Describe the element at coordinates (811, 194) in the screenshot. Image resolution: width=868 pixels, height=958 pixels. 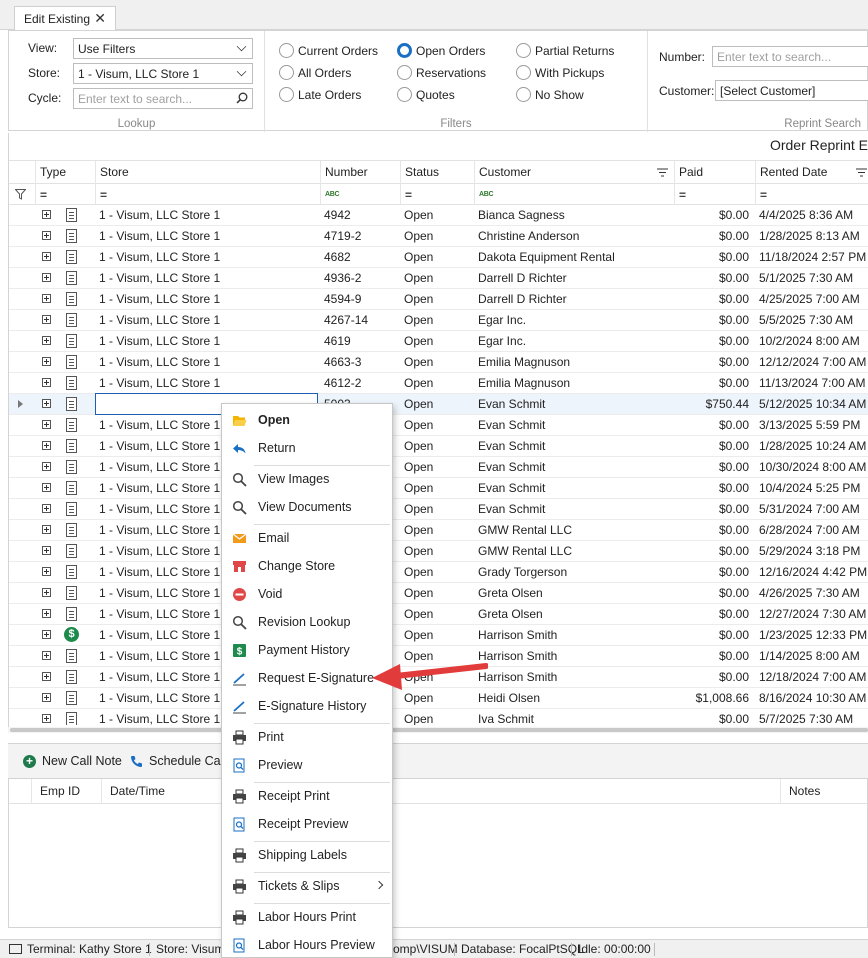
I see `filter-rented-date: =` at that location.